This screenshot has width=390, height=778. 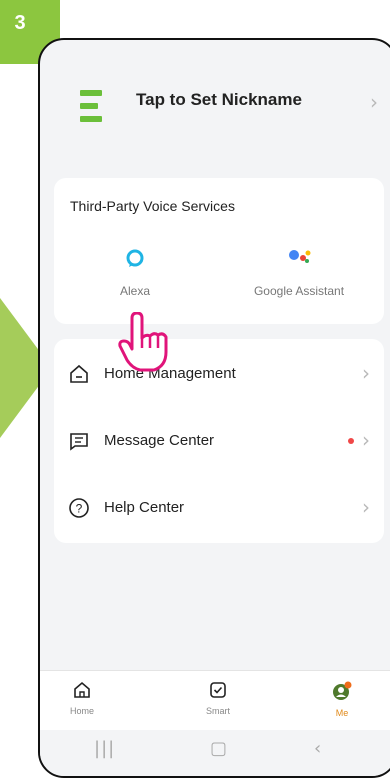 I want to click on status-bar, so click(x=356, y=42).